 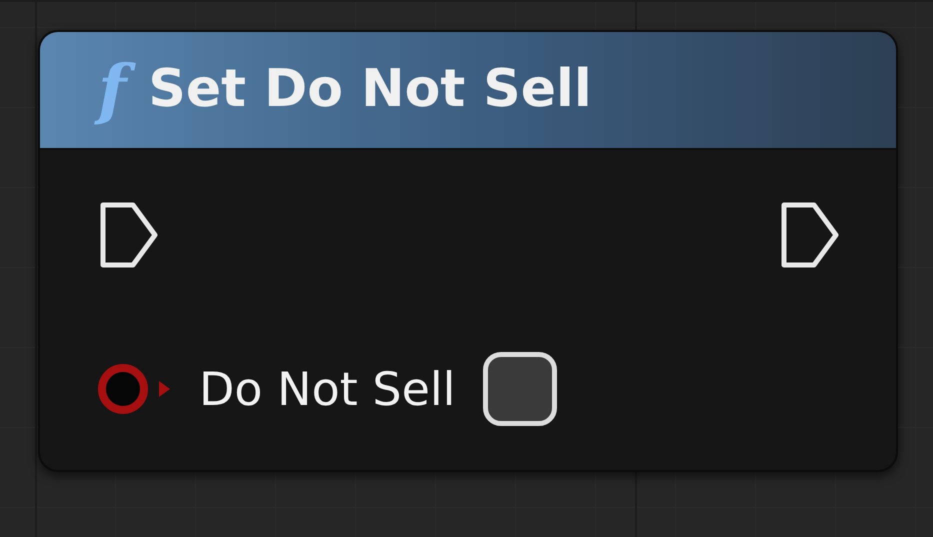 What do you see at coordinates (327, 389) in the screenshot?
I see `pin-label: Do Not Sell` at bounding box center [327, 389].